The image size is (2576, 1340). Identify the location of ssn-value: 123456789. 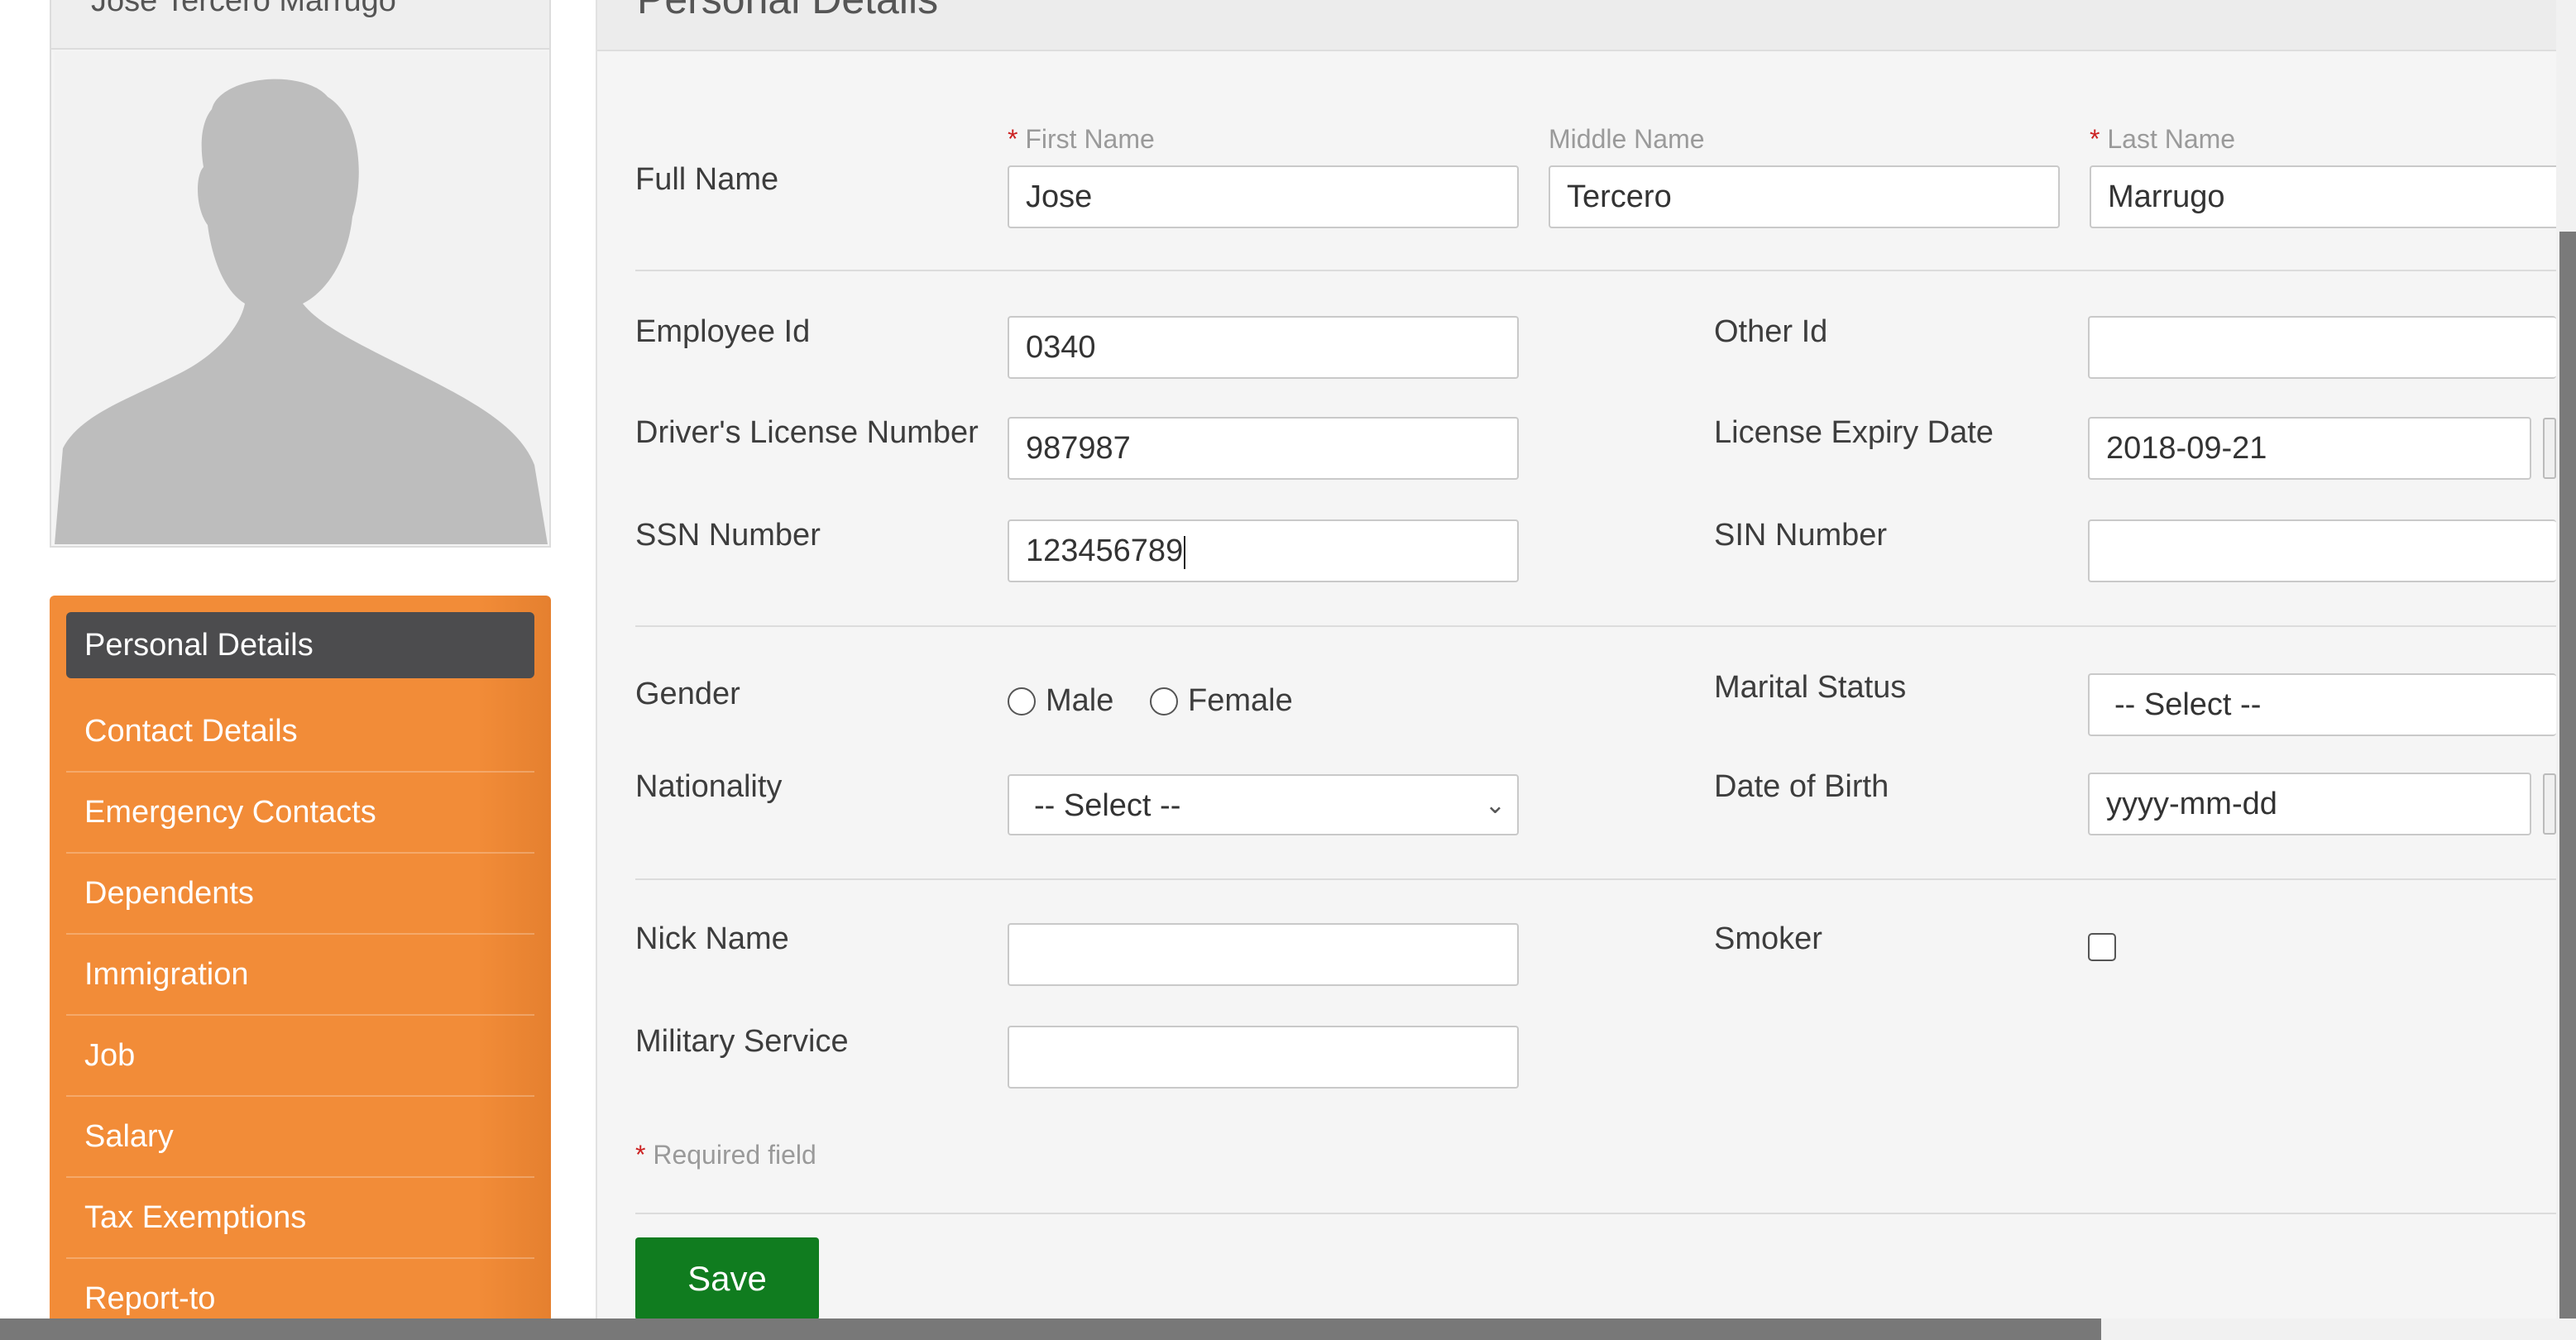
(1105, 551).